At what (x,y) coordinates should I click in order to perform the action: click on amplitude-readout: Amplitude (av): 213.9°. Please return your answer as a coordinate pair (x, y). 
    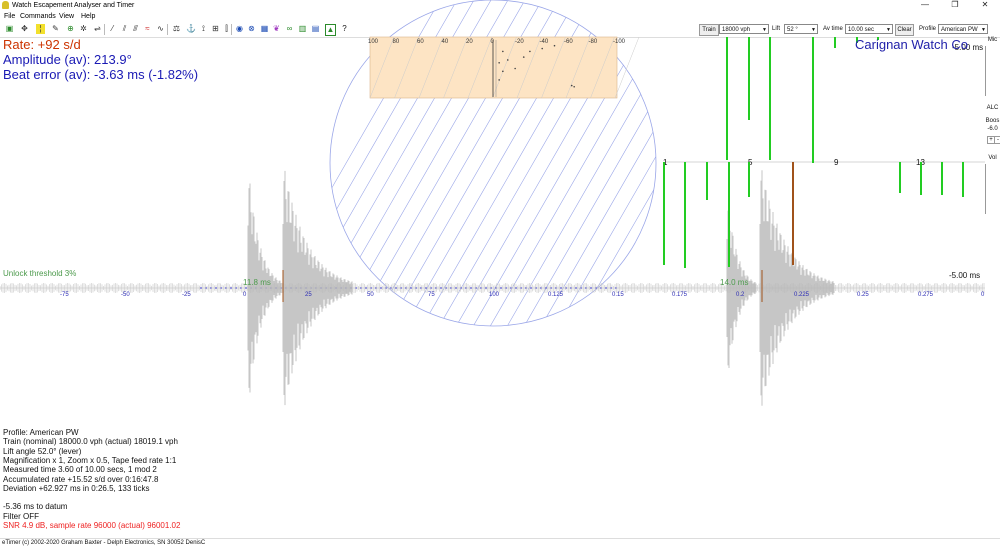
    Looking at the image, I should click on (67, 59).